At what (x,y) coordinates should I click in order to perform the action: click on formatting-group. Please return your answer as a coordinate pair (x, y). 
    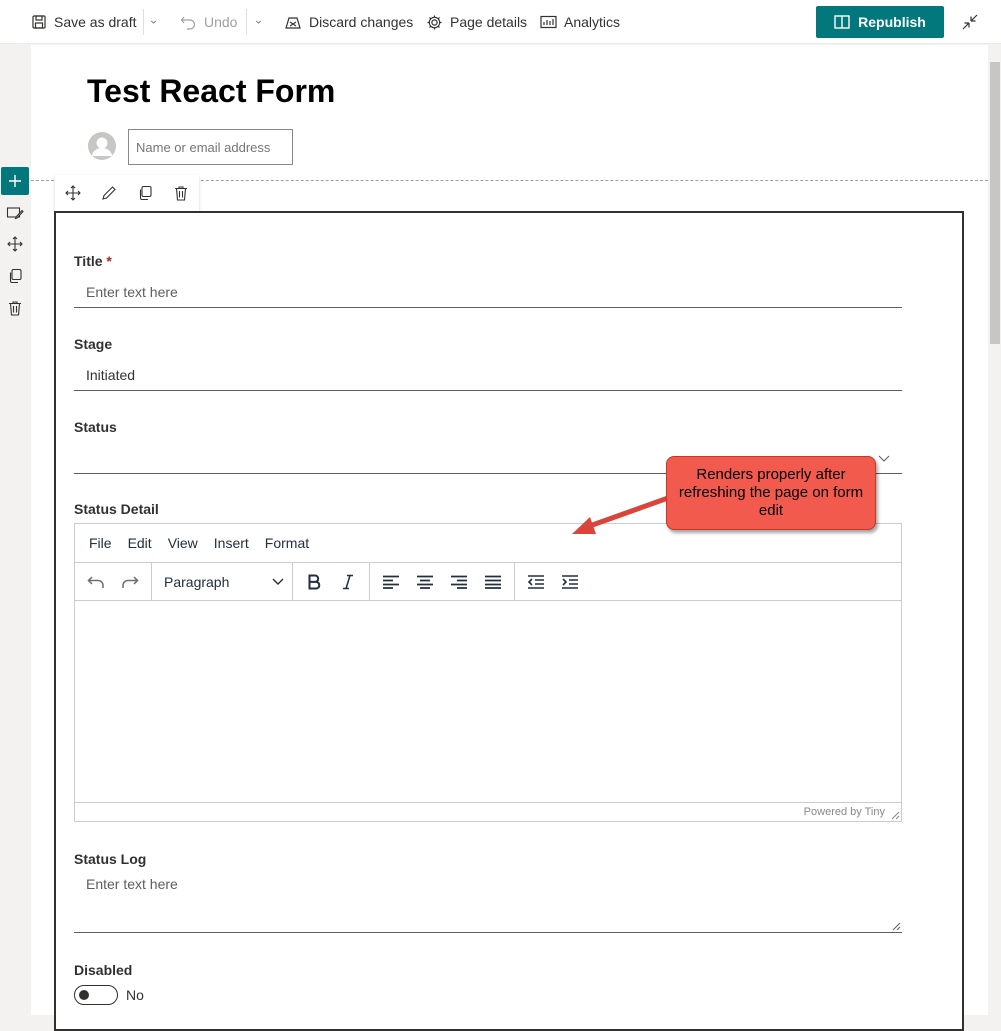
    Looking at the image, I should click on (331, 581).